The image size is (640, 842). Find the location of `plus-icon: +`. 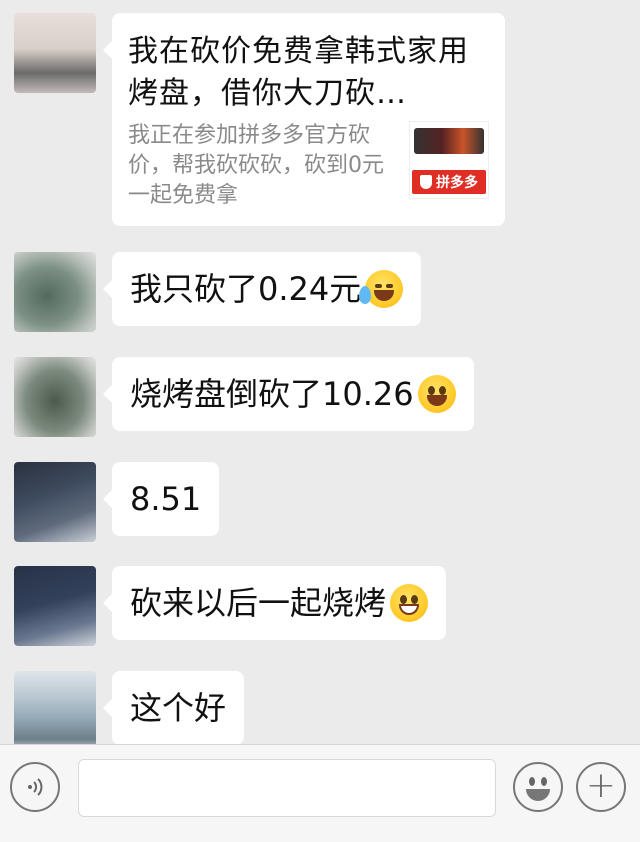

plus-icon: + is located at coordinates (601, 787).